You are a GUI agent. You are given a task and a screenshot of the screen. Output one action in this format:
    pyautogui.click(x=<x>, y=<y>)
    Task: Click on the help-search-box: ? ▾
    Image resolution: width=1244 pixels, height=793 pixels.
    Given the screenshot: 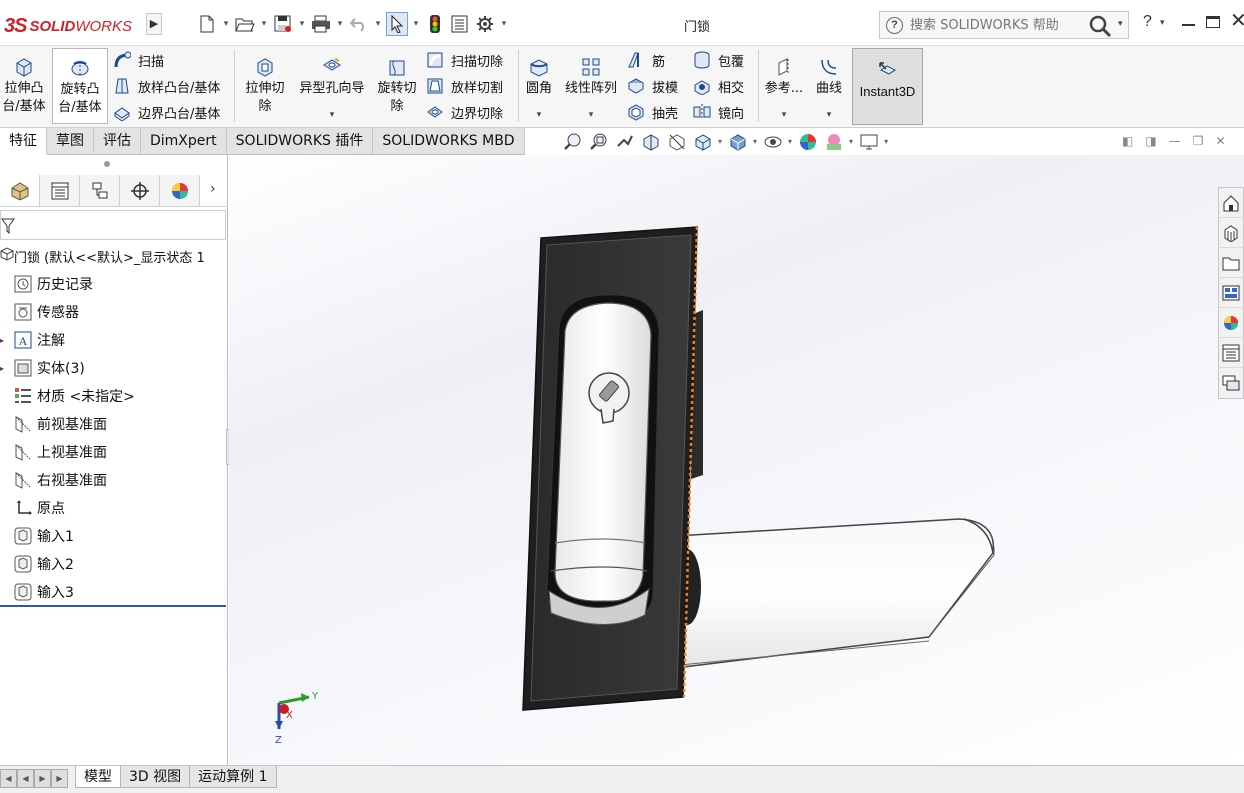 What is the action you would take?
    pyautogui.click(x=1004, y=25)
    